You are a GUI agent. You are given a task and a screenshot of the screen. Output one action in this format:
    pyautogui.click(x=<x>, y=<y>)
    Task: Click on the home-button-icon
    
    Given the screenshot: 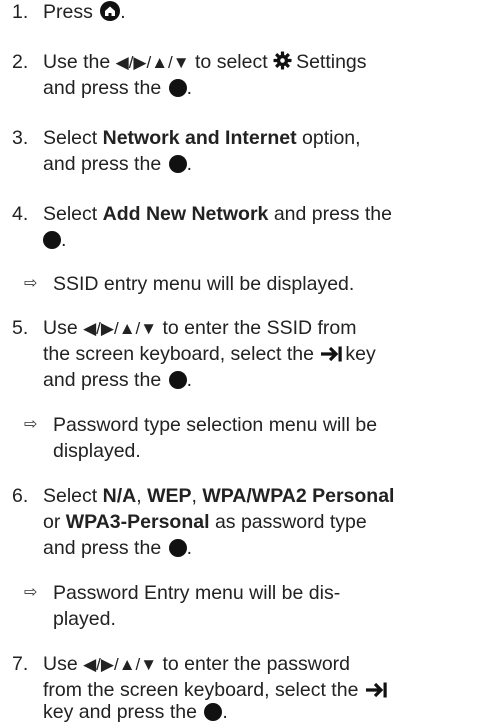 What is the action you would take?
    pyautogui.click(x=110, y=11)
    